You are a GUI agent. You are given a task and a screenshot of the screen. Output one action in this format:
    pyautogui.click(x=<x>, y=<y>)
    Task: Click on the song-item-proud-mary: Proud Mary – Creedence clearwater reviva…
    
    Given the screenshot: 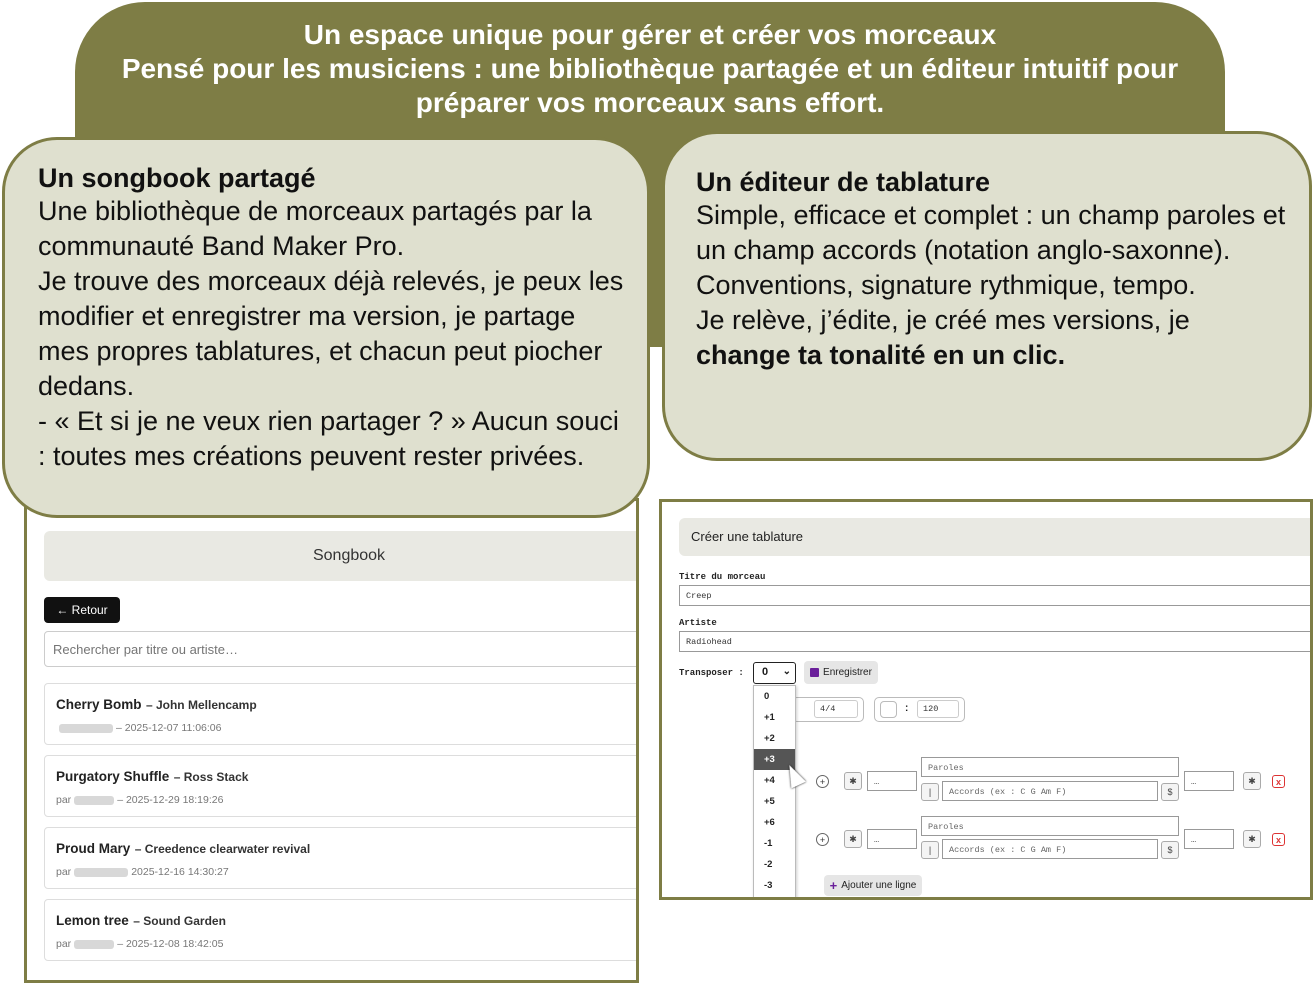 What is the action you would take?
    pyautogui.click(x=340, y=858)
    